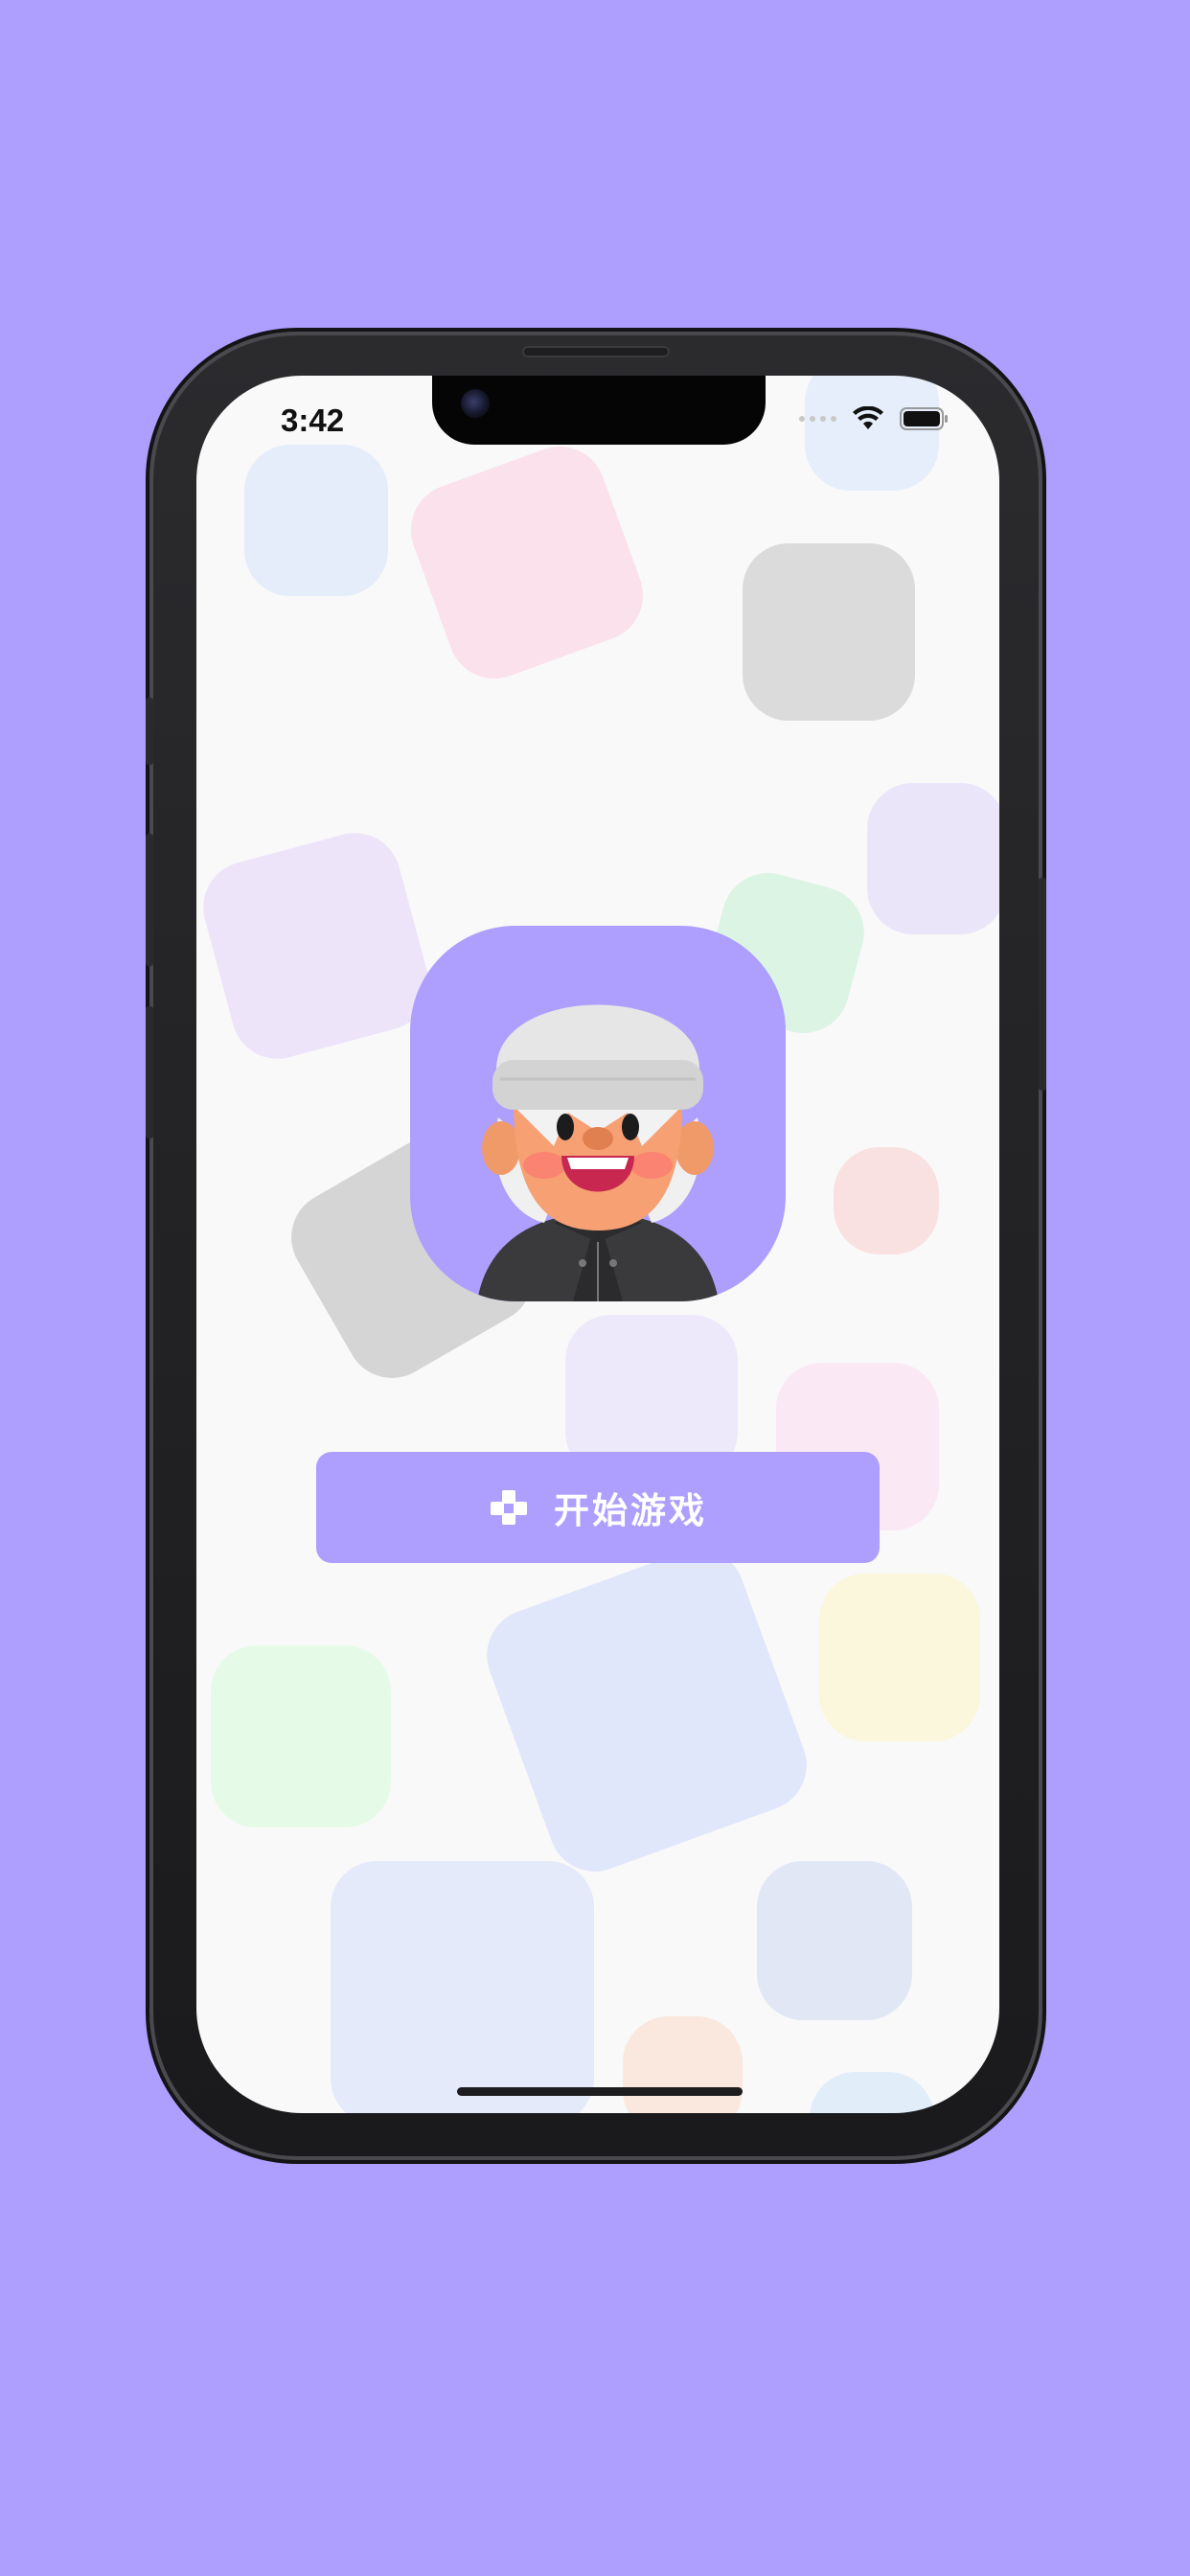  Describe the element at coordinates (150, 731) in the screenshot. I see `side-button-mute` at that location.